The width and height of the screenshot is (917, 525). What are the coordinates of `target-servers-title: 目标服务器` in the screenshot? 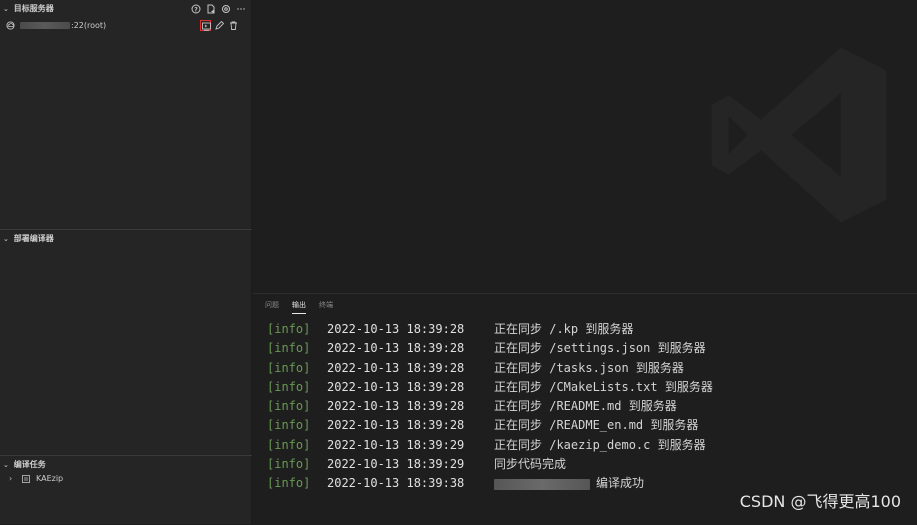 It's located at (33, 8).